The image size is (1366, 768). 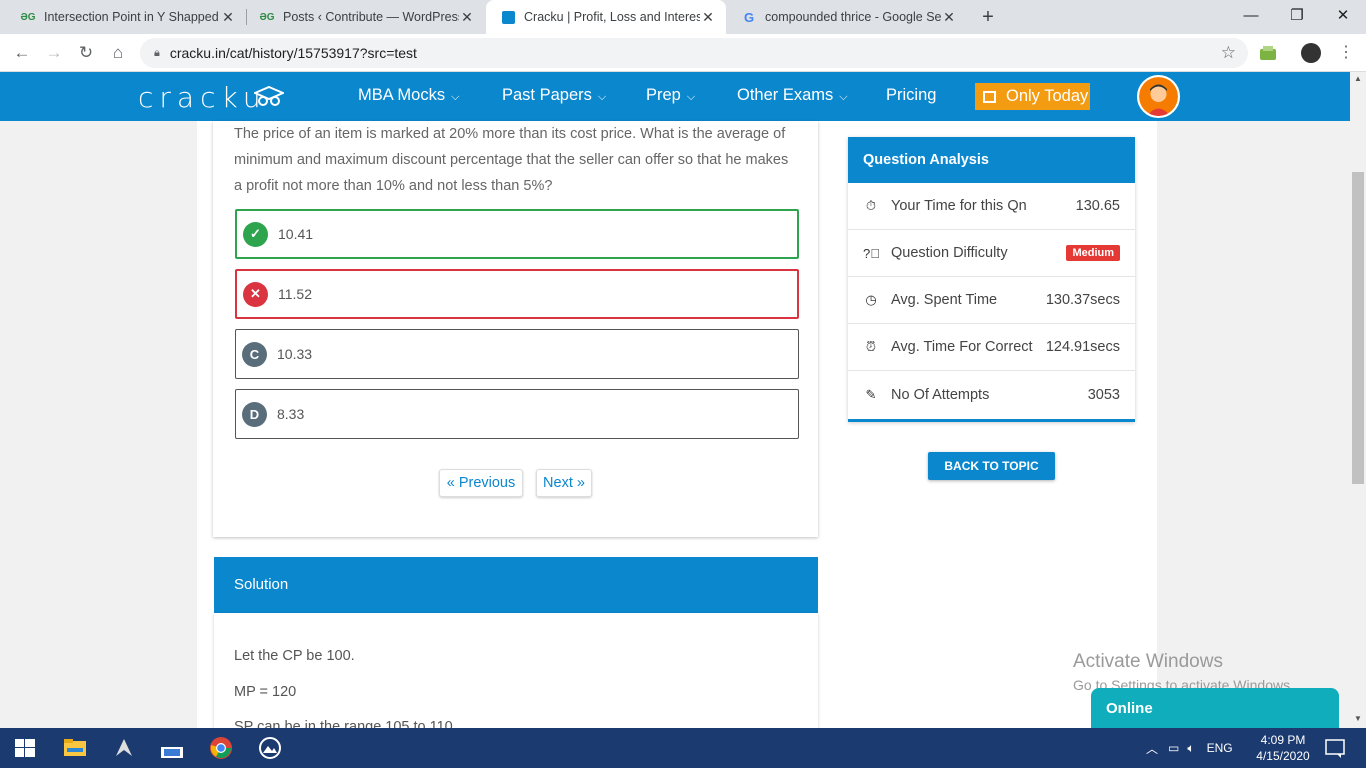 I want to click on browser-tab: ƏG Posts ‹ Contribute — WordPress ✕, so click(x=365, y=17).